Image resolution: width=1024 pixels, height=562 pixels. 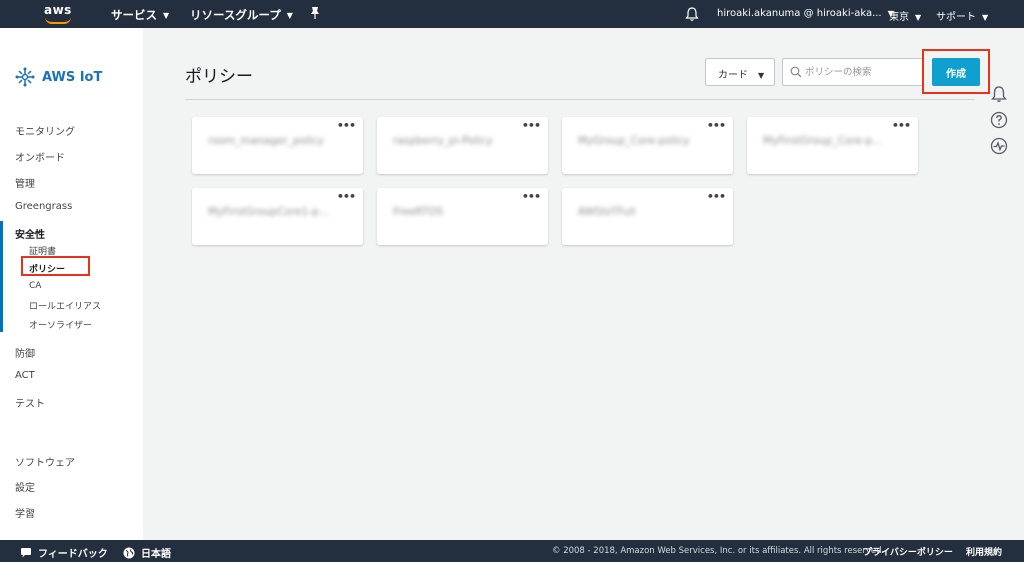 I want to click on header-divider, so click(x=580, y=99).